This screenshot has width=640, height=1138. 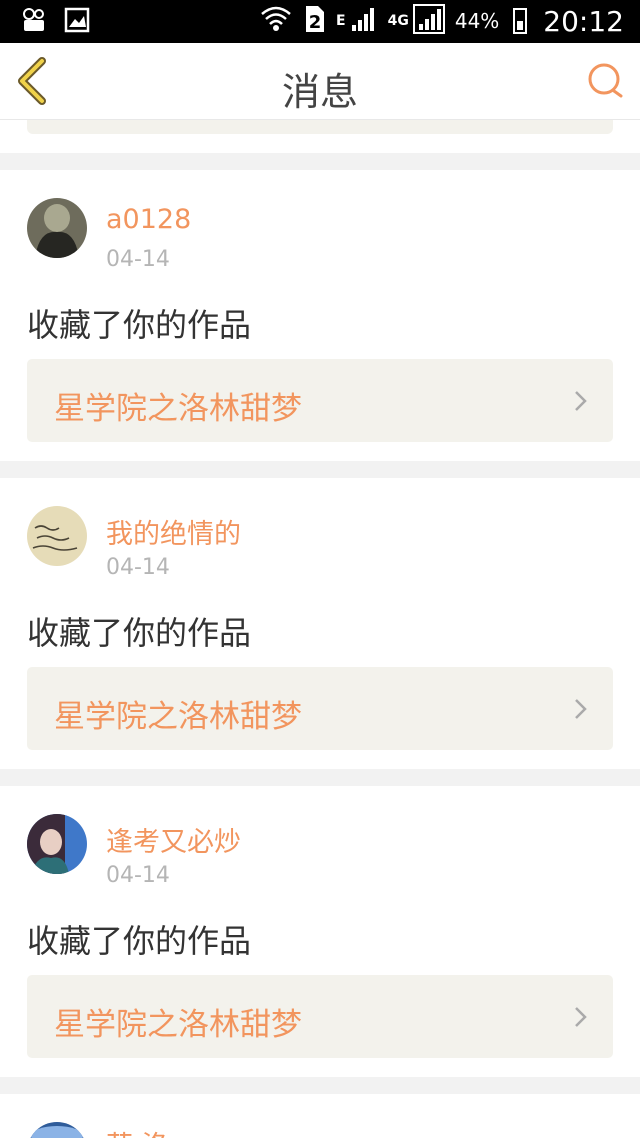 I want to click on clock: 20:12, so click(x=583, y=21).